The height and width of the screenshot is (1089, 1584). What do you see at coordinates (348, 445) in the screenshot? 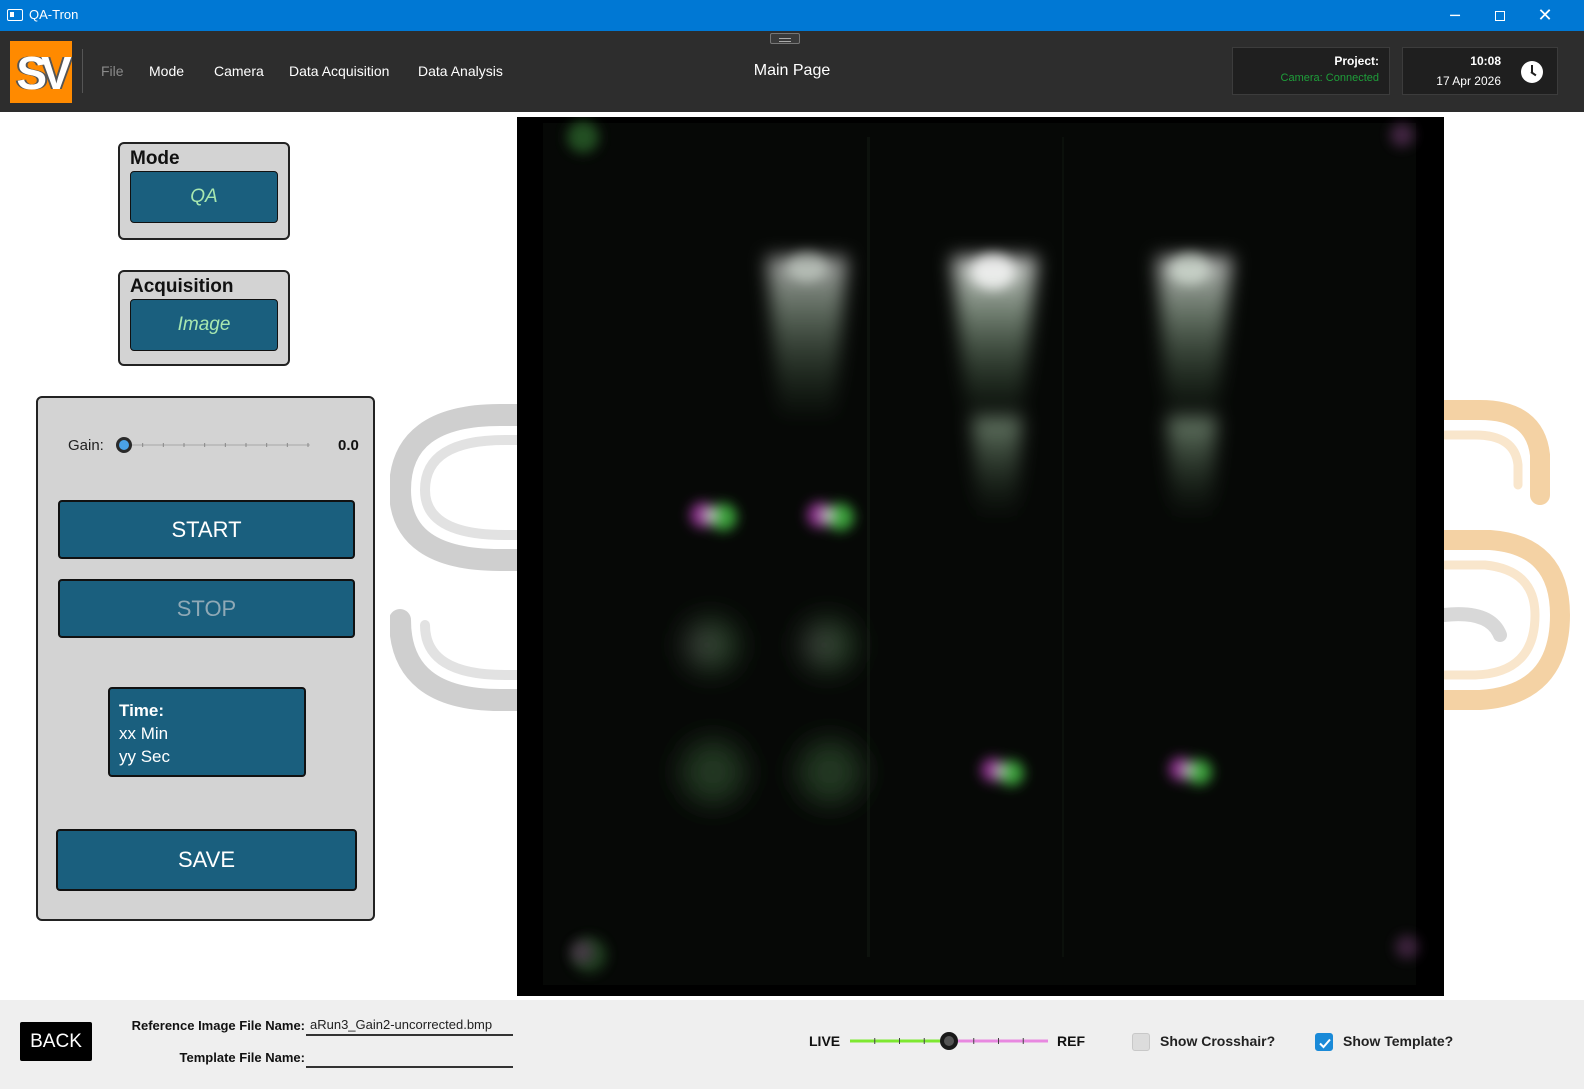
I see `gain-value: 0.0` at bounding box center [348, 445].